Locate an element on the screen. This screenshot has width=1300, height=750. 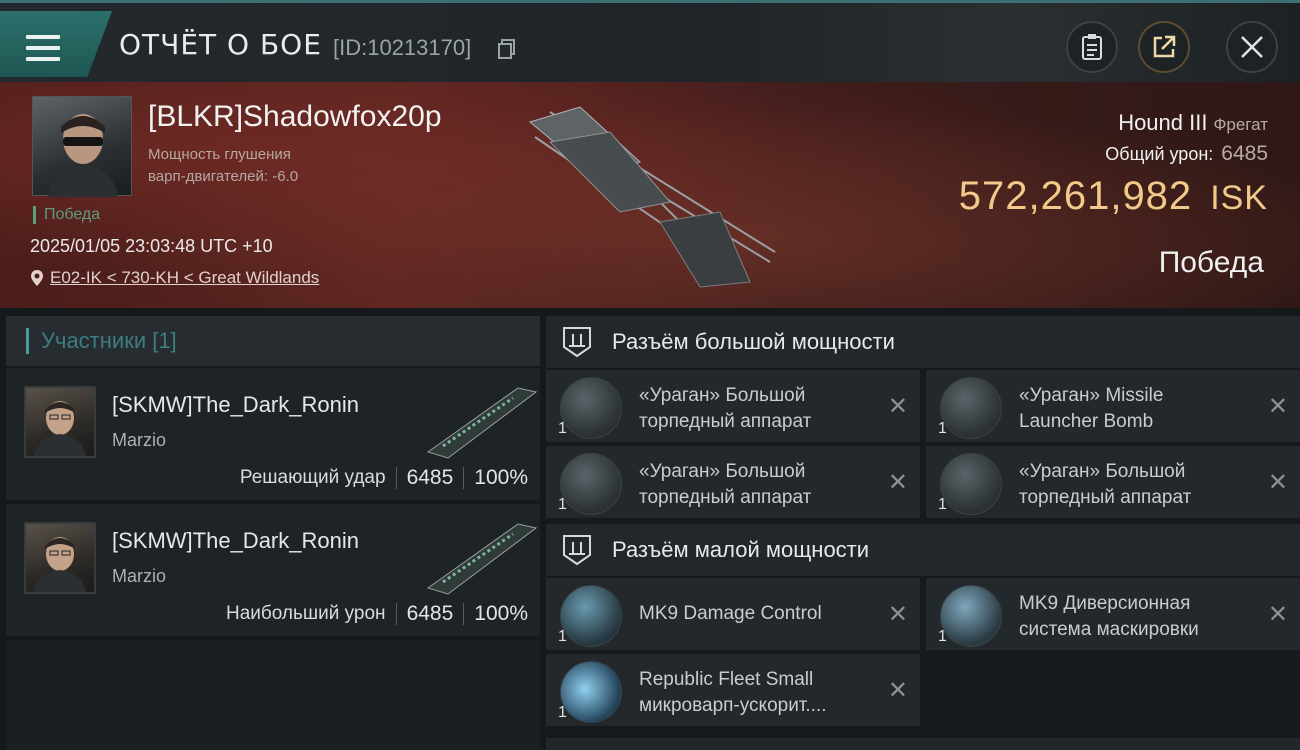
isk-value: 572,261,982 ISK is located at coordinates (1113, 196).